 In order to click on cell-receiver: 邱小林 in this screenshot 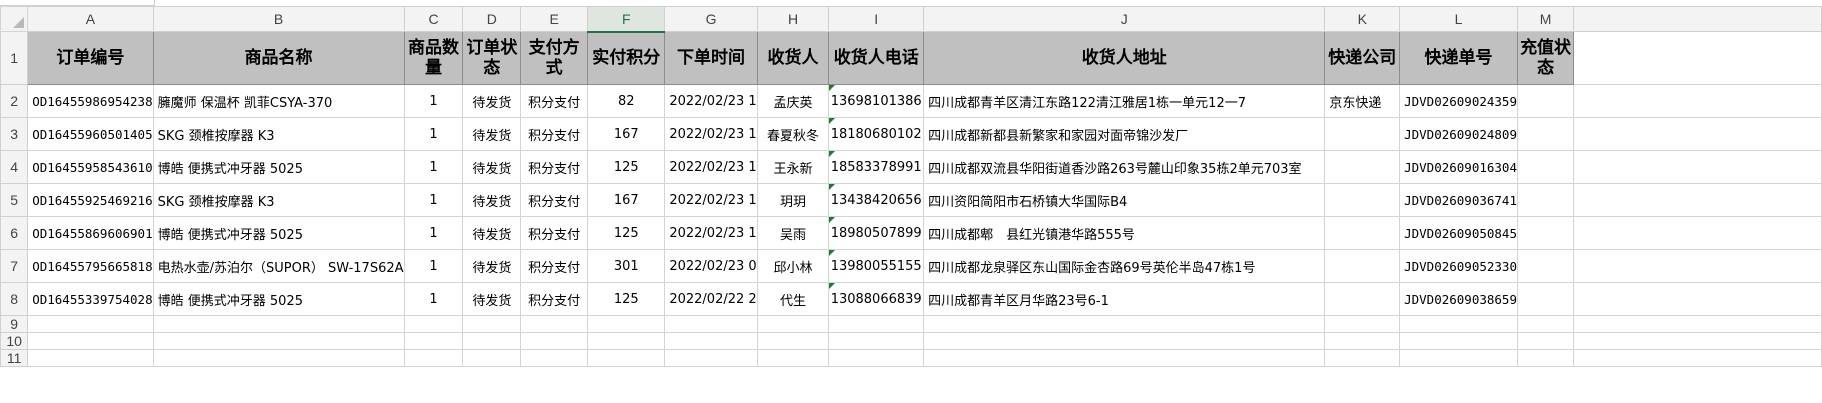, I will do `click(793, 266)`.